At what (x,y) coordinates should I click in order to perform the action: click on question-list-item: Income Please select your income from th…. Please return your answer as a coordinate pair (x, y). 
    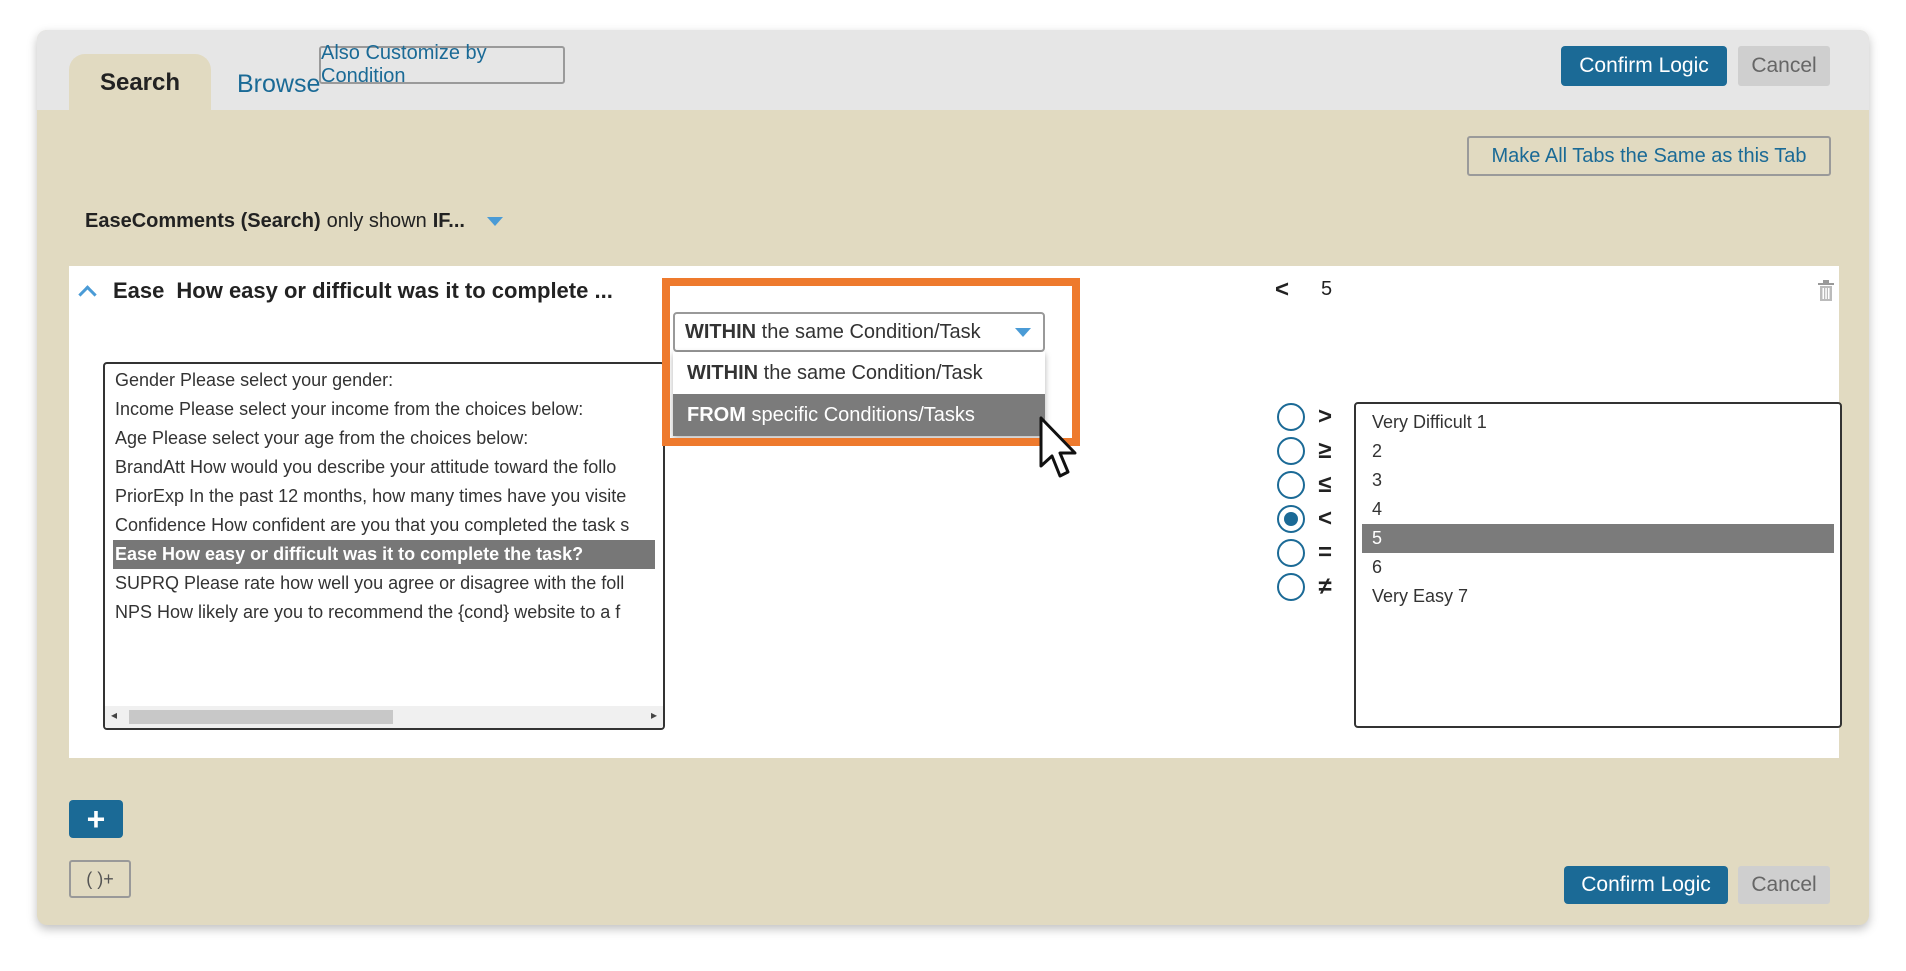
    Looking at the image, I should click on (384, 409).